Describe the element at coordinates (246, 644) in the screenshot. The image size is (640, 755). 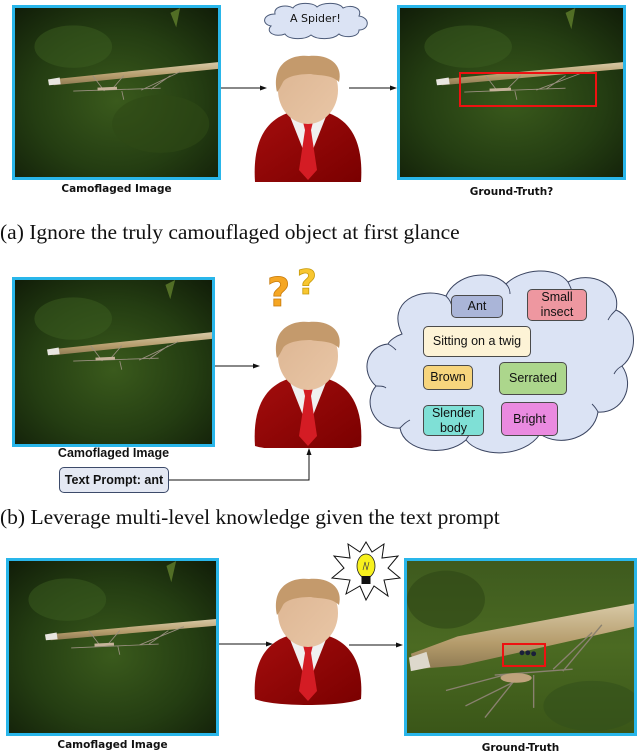
I see `arrow-input-to-person-c` at that location.